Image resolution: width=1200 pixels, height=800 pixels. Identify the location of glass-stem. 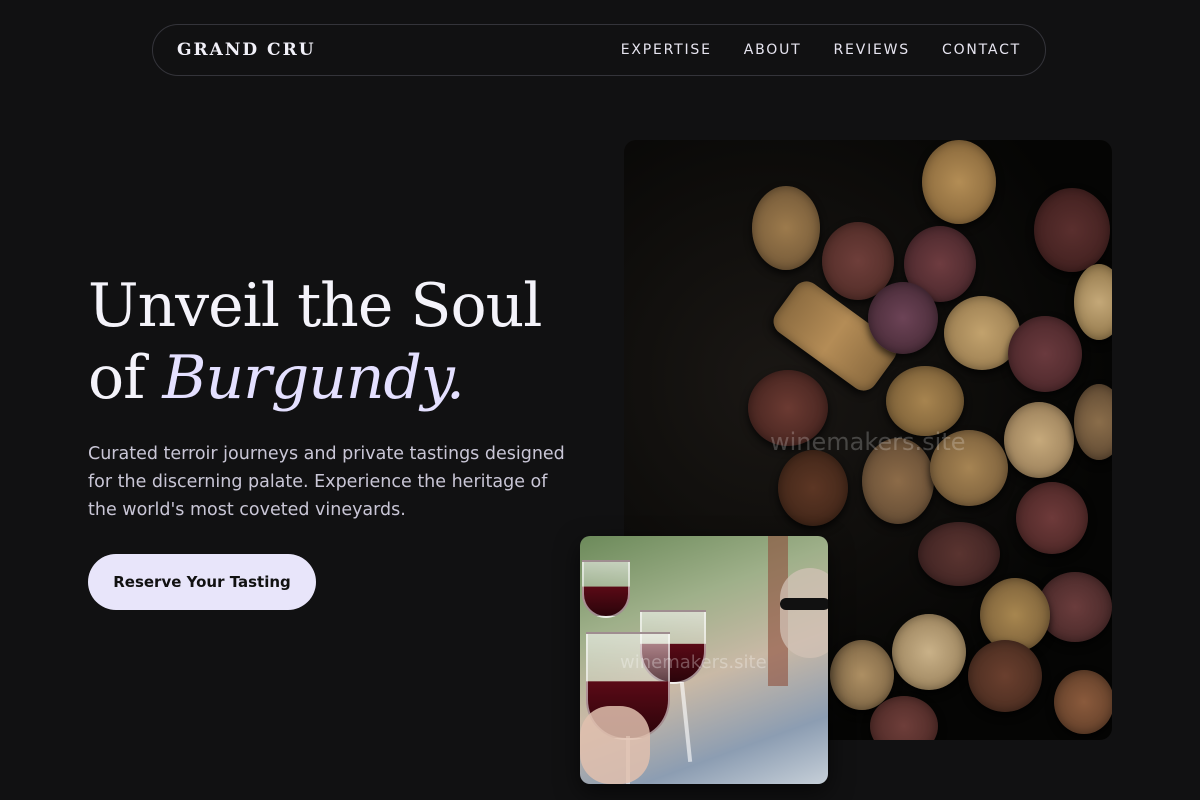
(686, 722).